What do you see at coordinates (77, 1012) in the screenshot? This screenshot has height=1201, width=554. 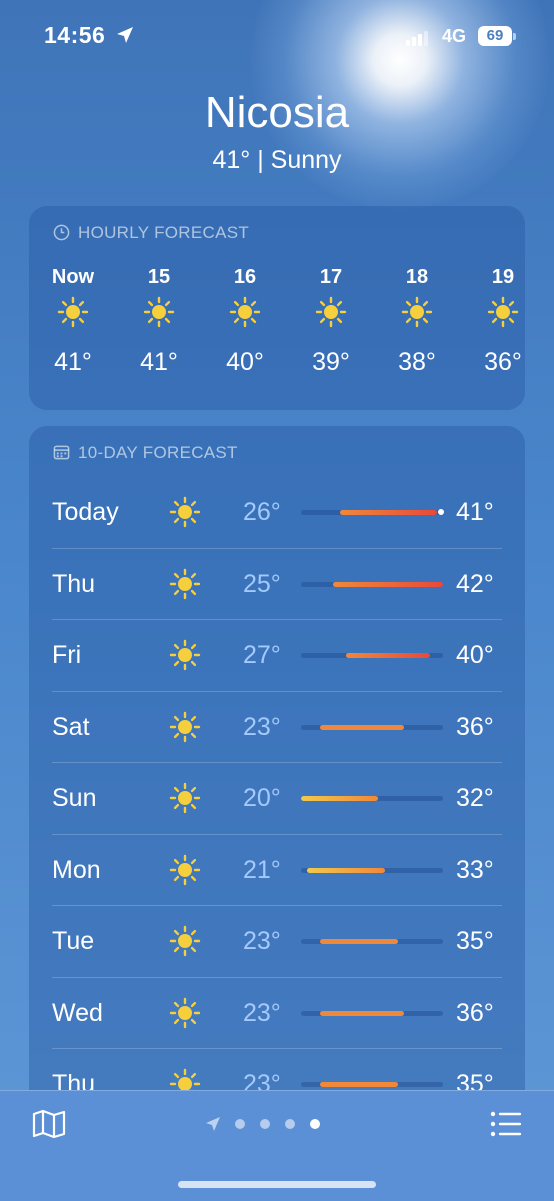 I see `day-label: Wed` at bounding box center [77, 1012].